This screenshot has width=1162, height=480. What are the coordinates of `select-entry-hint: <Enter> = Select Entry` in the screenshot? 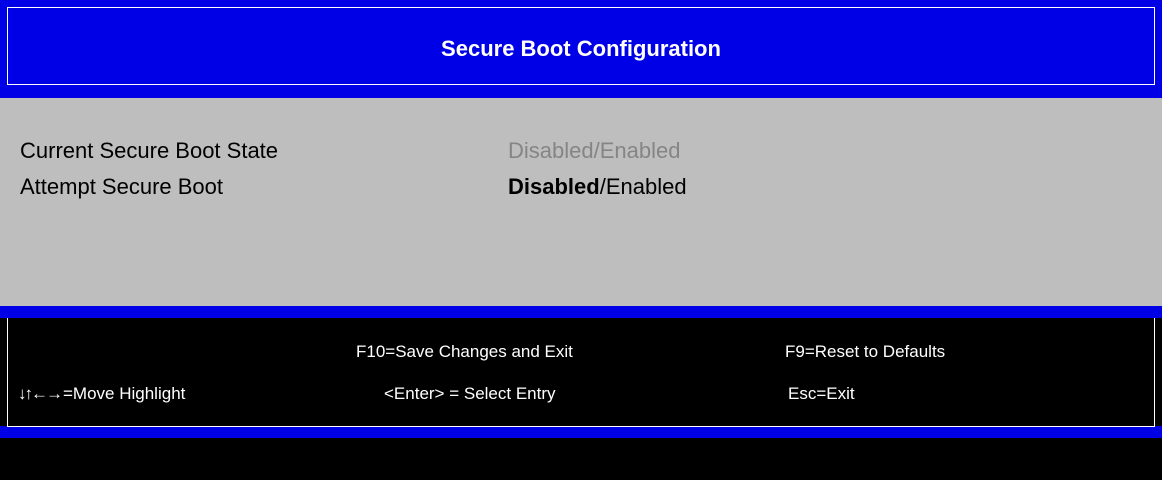 It's located at (470, 393).